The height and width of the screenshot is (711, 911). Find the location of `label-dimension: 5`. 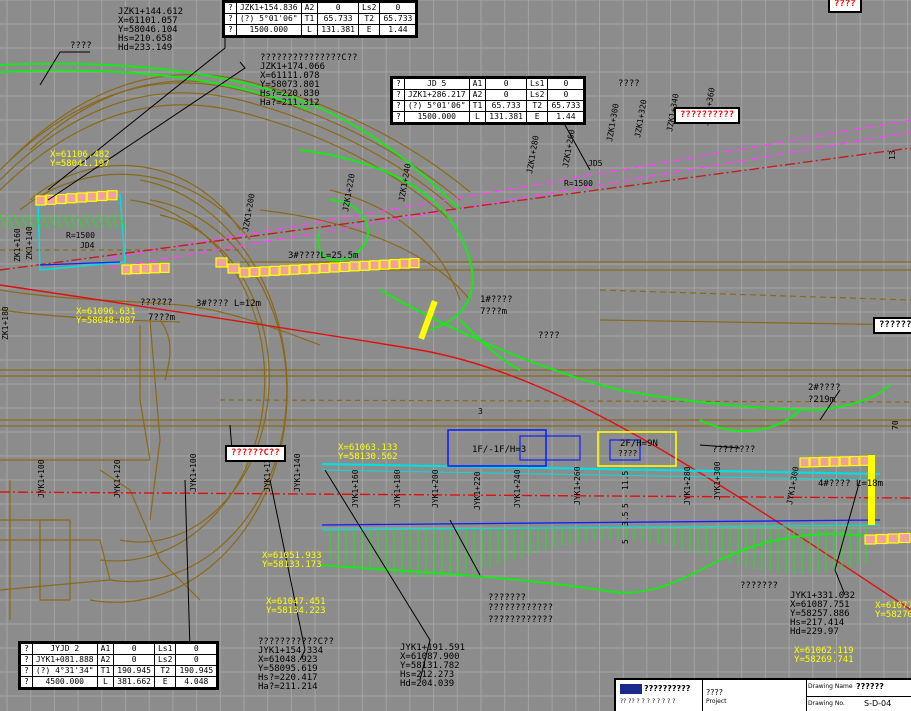

label-dimension: 5 is located at coordinates (625, 541).